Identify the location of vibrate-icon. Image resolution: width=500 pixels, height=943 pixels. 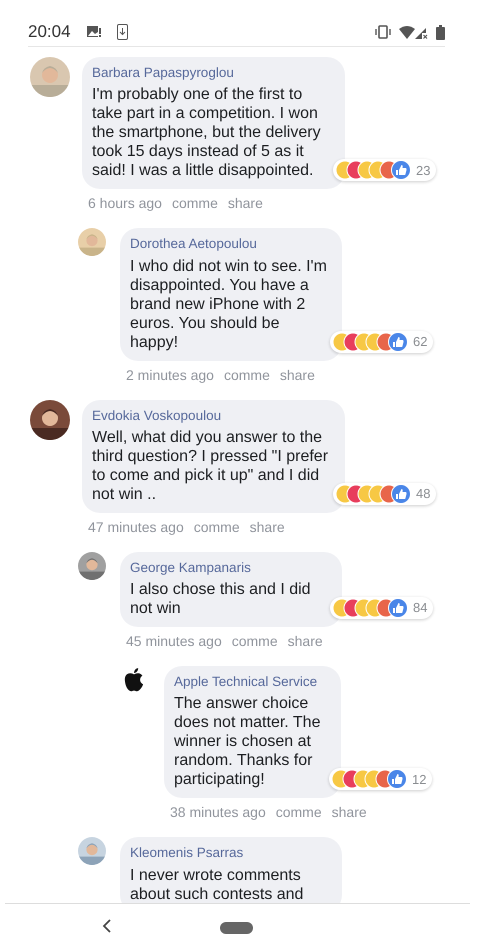
(383, 32).